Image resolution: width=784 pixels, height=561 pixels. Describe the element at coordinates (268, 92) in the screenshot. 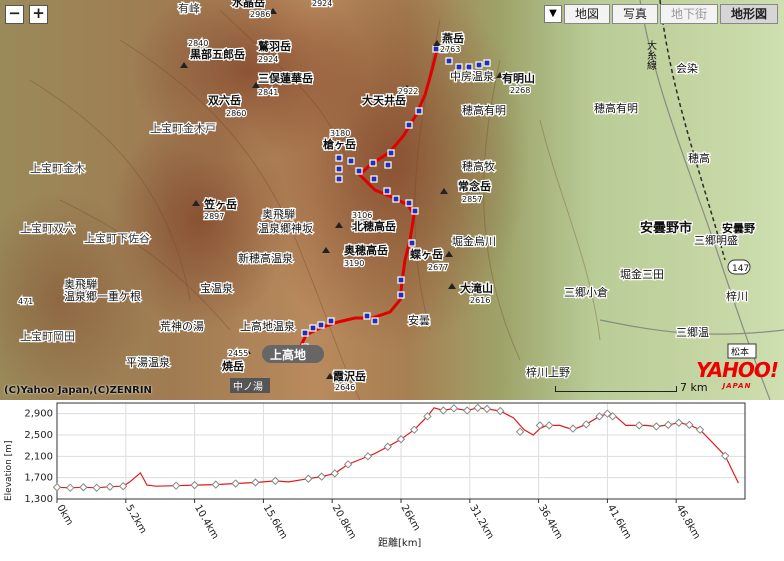

I see `svg-text: 2841` at that location.